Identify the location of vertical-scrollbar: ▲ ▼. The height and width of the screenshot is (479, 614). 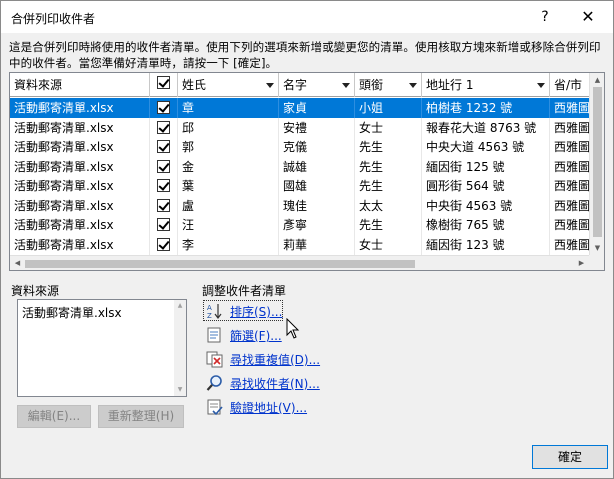
(596, 164).